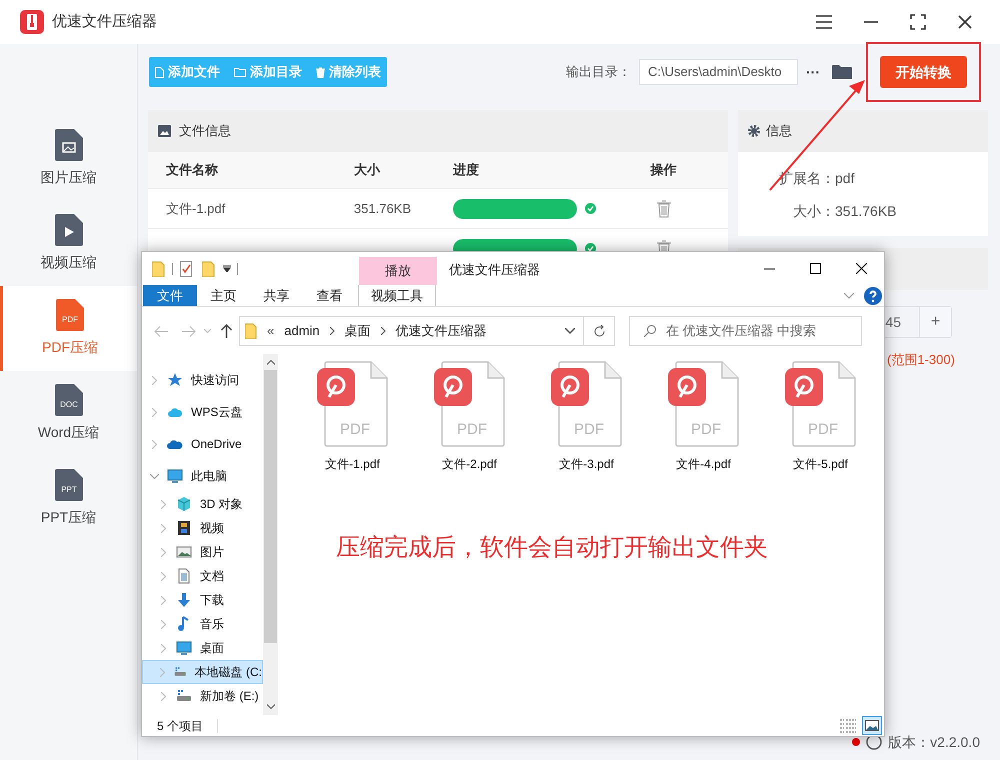 The width and height of the screenshot is (1000, 760). I want to click on large-icons-view-button, so click(872, 725).